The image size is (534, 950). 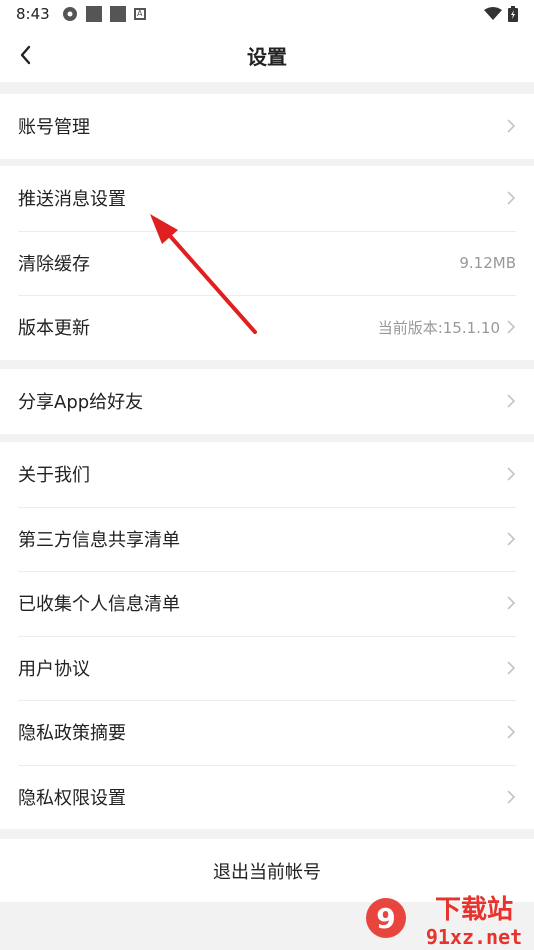 What do you see at coordinates (69, 14) in the screenshot?
I see `settings-gear-icon` at bounding box center [69, 14].